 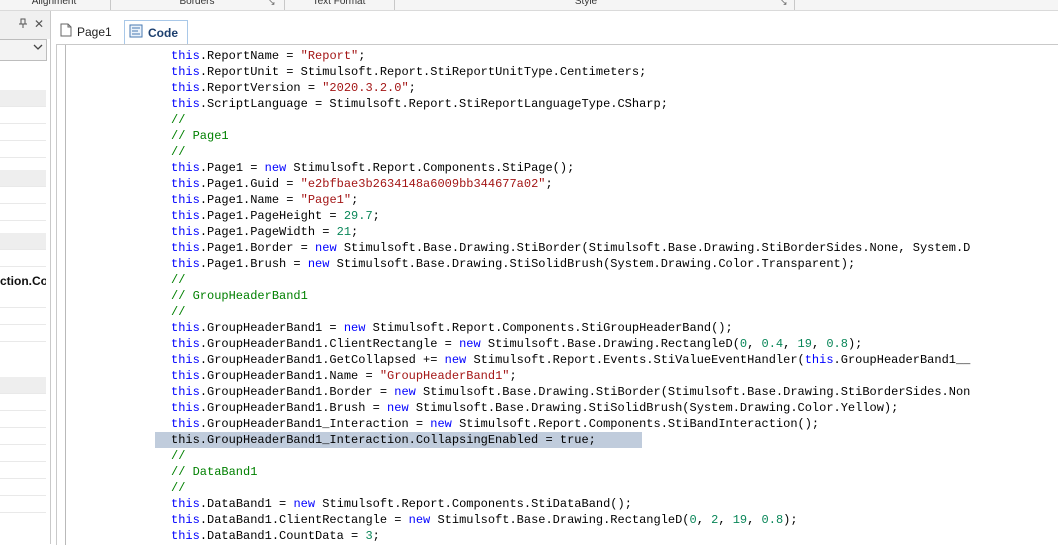 I want to click on component-selector, so click(x=23, y=50).